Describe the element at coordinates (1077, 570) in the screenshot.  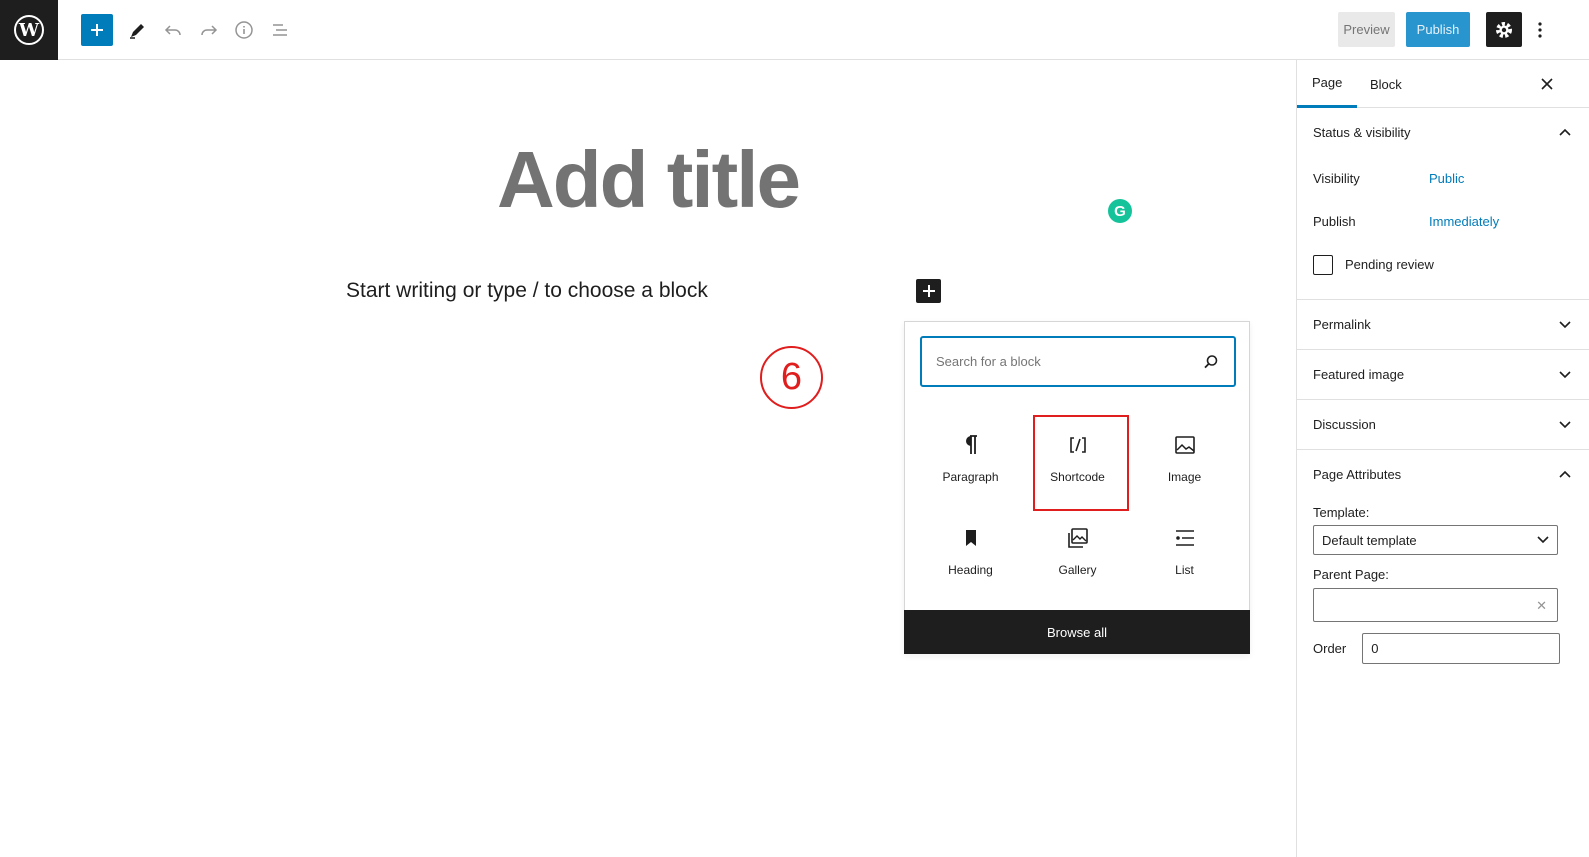
I see `block-label: Gallery` at that location.